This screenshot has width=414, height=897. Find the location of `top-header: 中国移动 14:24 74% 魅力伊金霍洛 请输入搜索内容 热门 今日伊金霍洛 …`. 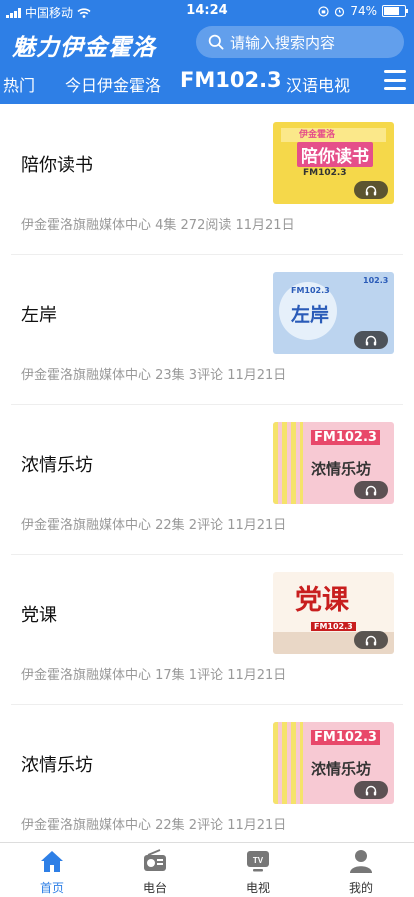

top-header: 中国移动 14:24 74% 魅力伊金霍洛 请输入搜索内容 热门 今日伊金霍洛 … is located at coordinates (207, 52).